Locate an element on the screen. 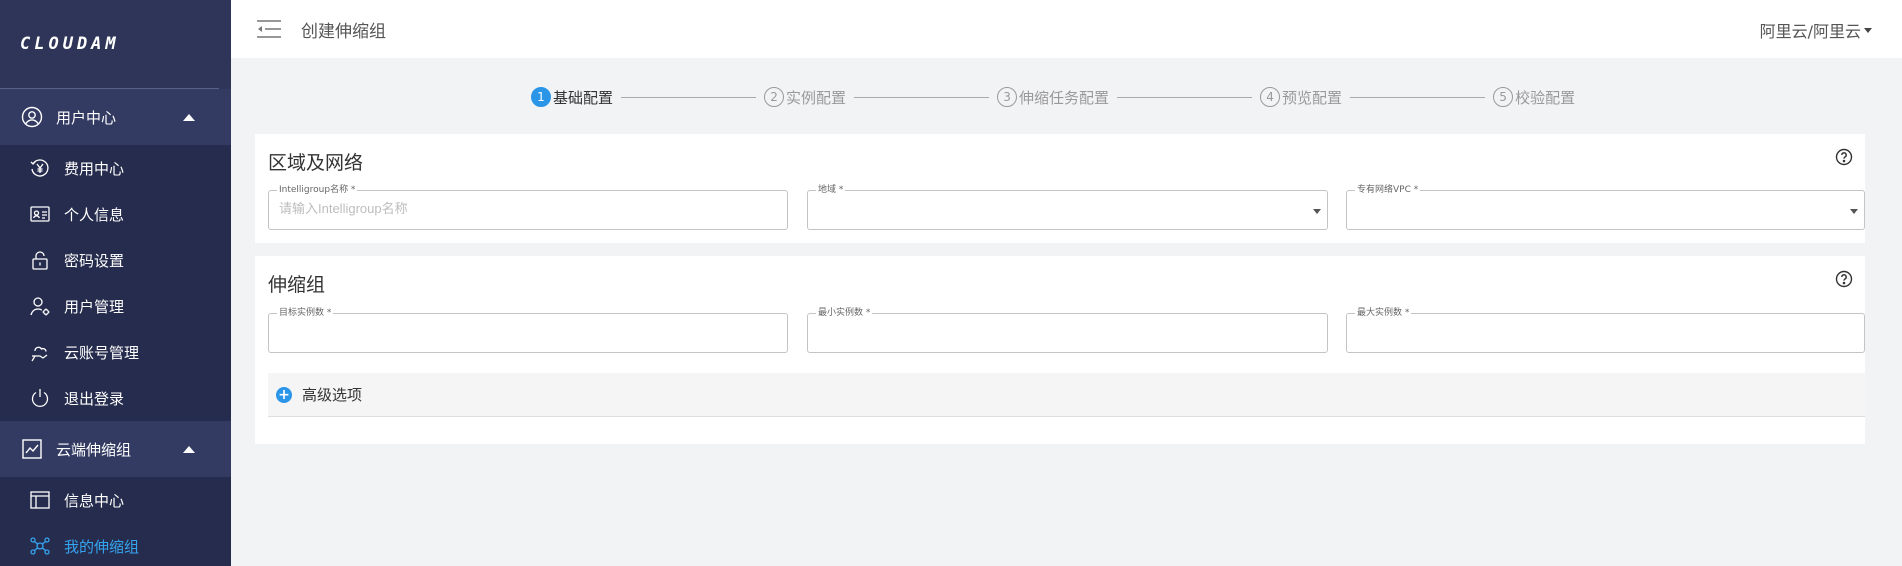 The width and height of the screenshot is (1902, 566). layout-icon is located at coordinates (40, 500).